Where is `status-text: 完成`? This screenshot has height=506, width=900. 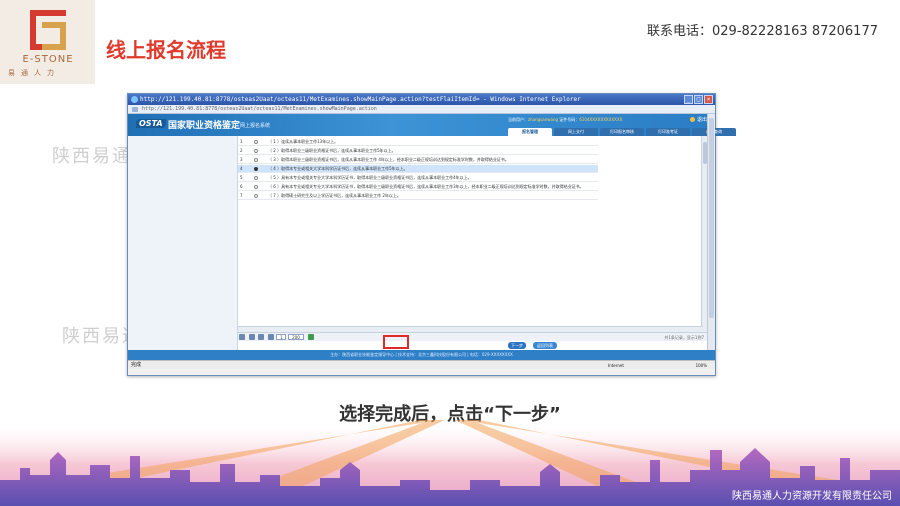
status-text: 完成 is located at coordinates (136, 365).